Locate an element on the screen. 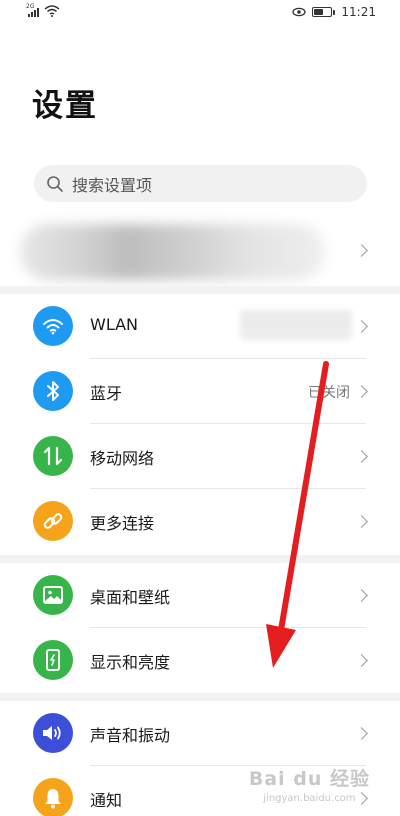 This screenshot has height=816, width=400. watermark-url: jingyan.baidu.com is located at coordinates (309, 798).